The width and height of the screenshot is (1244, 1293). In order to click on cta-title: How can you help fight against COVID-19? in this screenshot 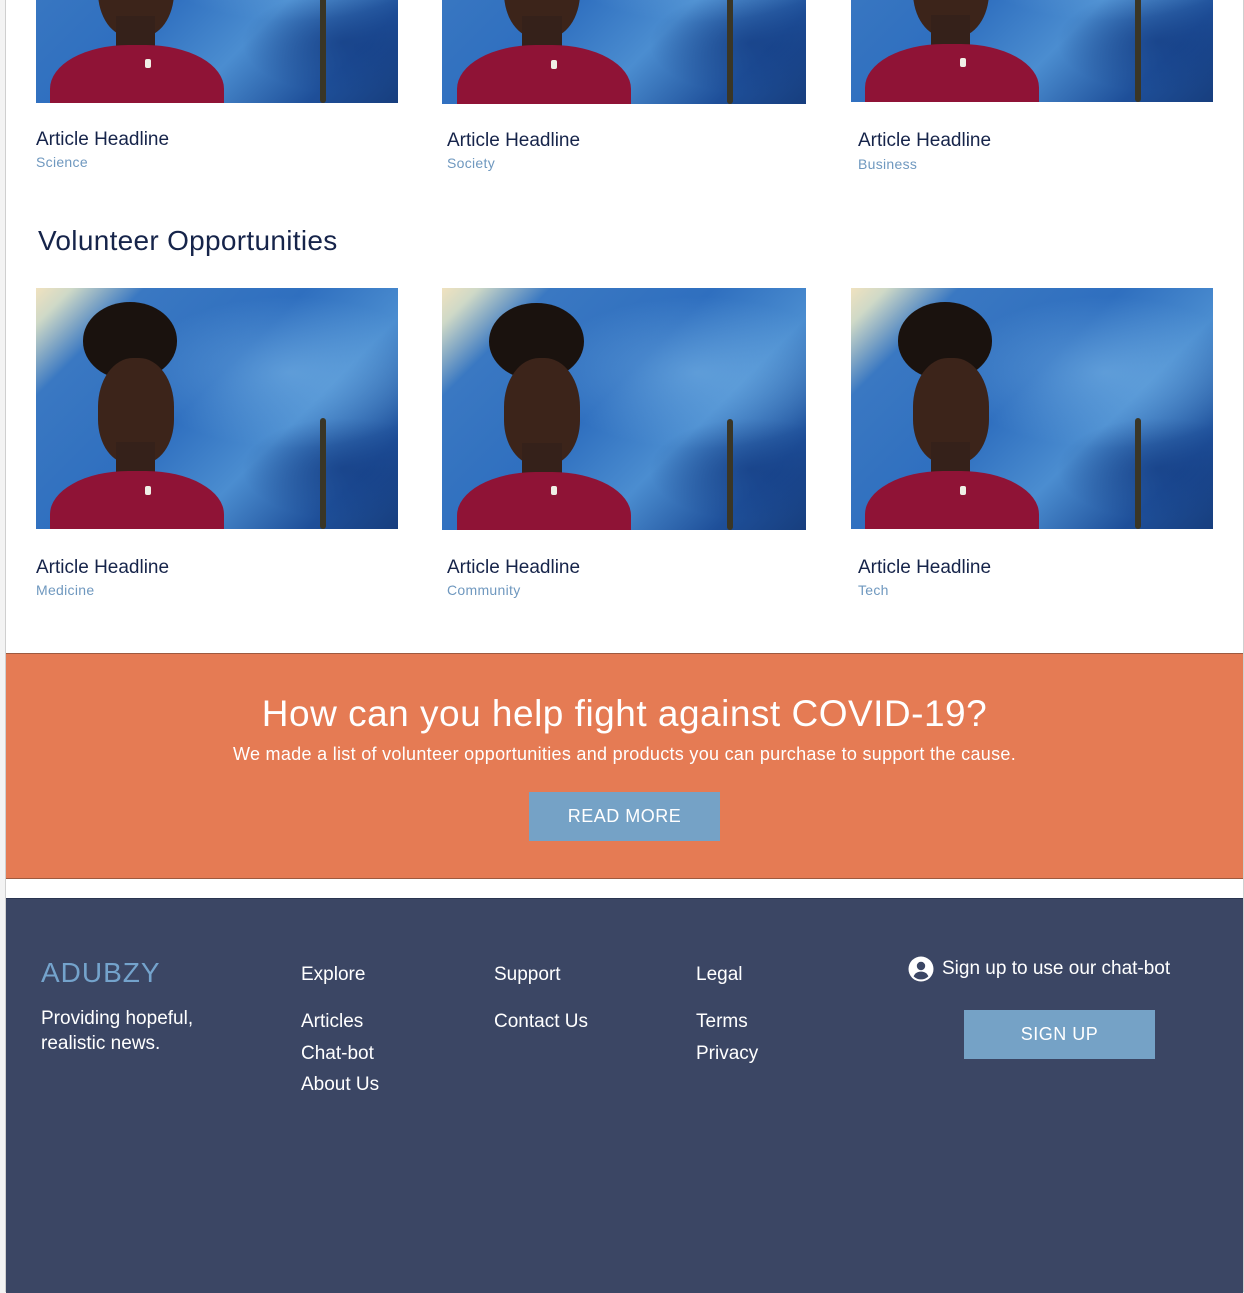, I will do `click(624, 713)`.